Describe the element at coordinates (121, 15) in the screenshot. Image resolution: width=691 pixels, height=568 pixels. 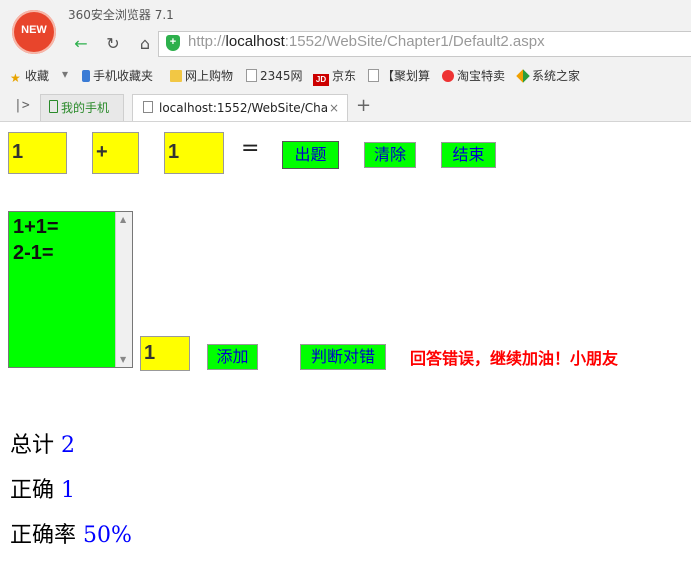
I see `app-title: 360安全浏览器 7.1` at that location.